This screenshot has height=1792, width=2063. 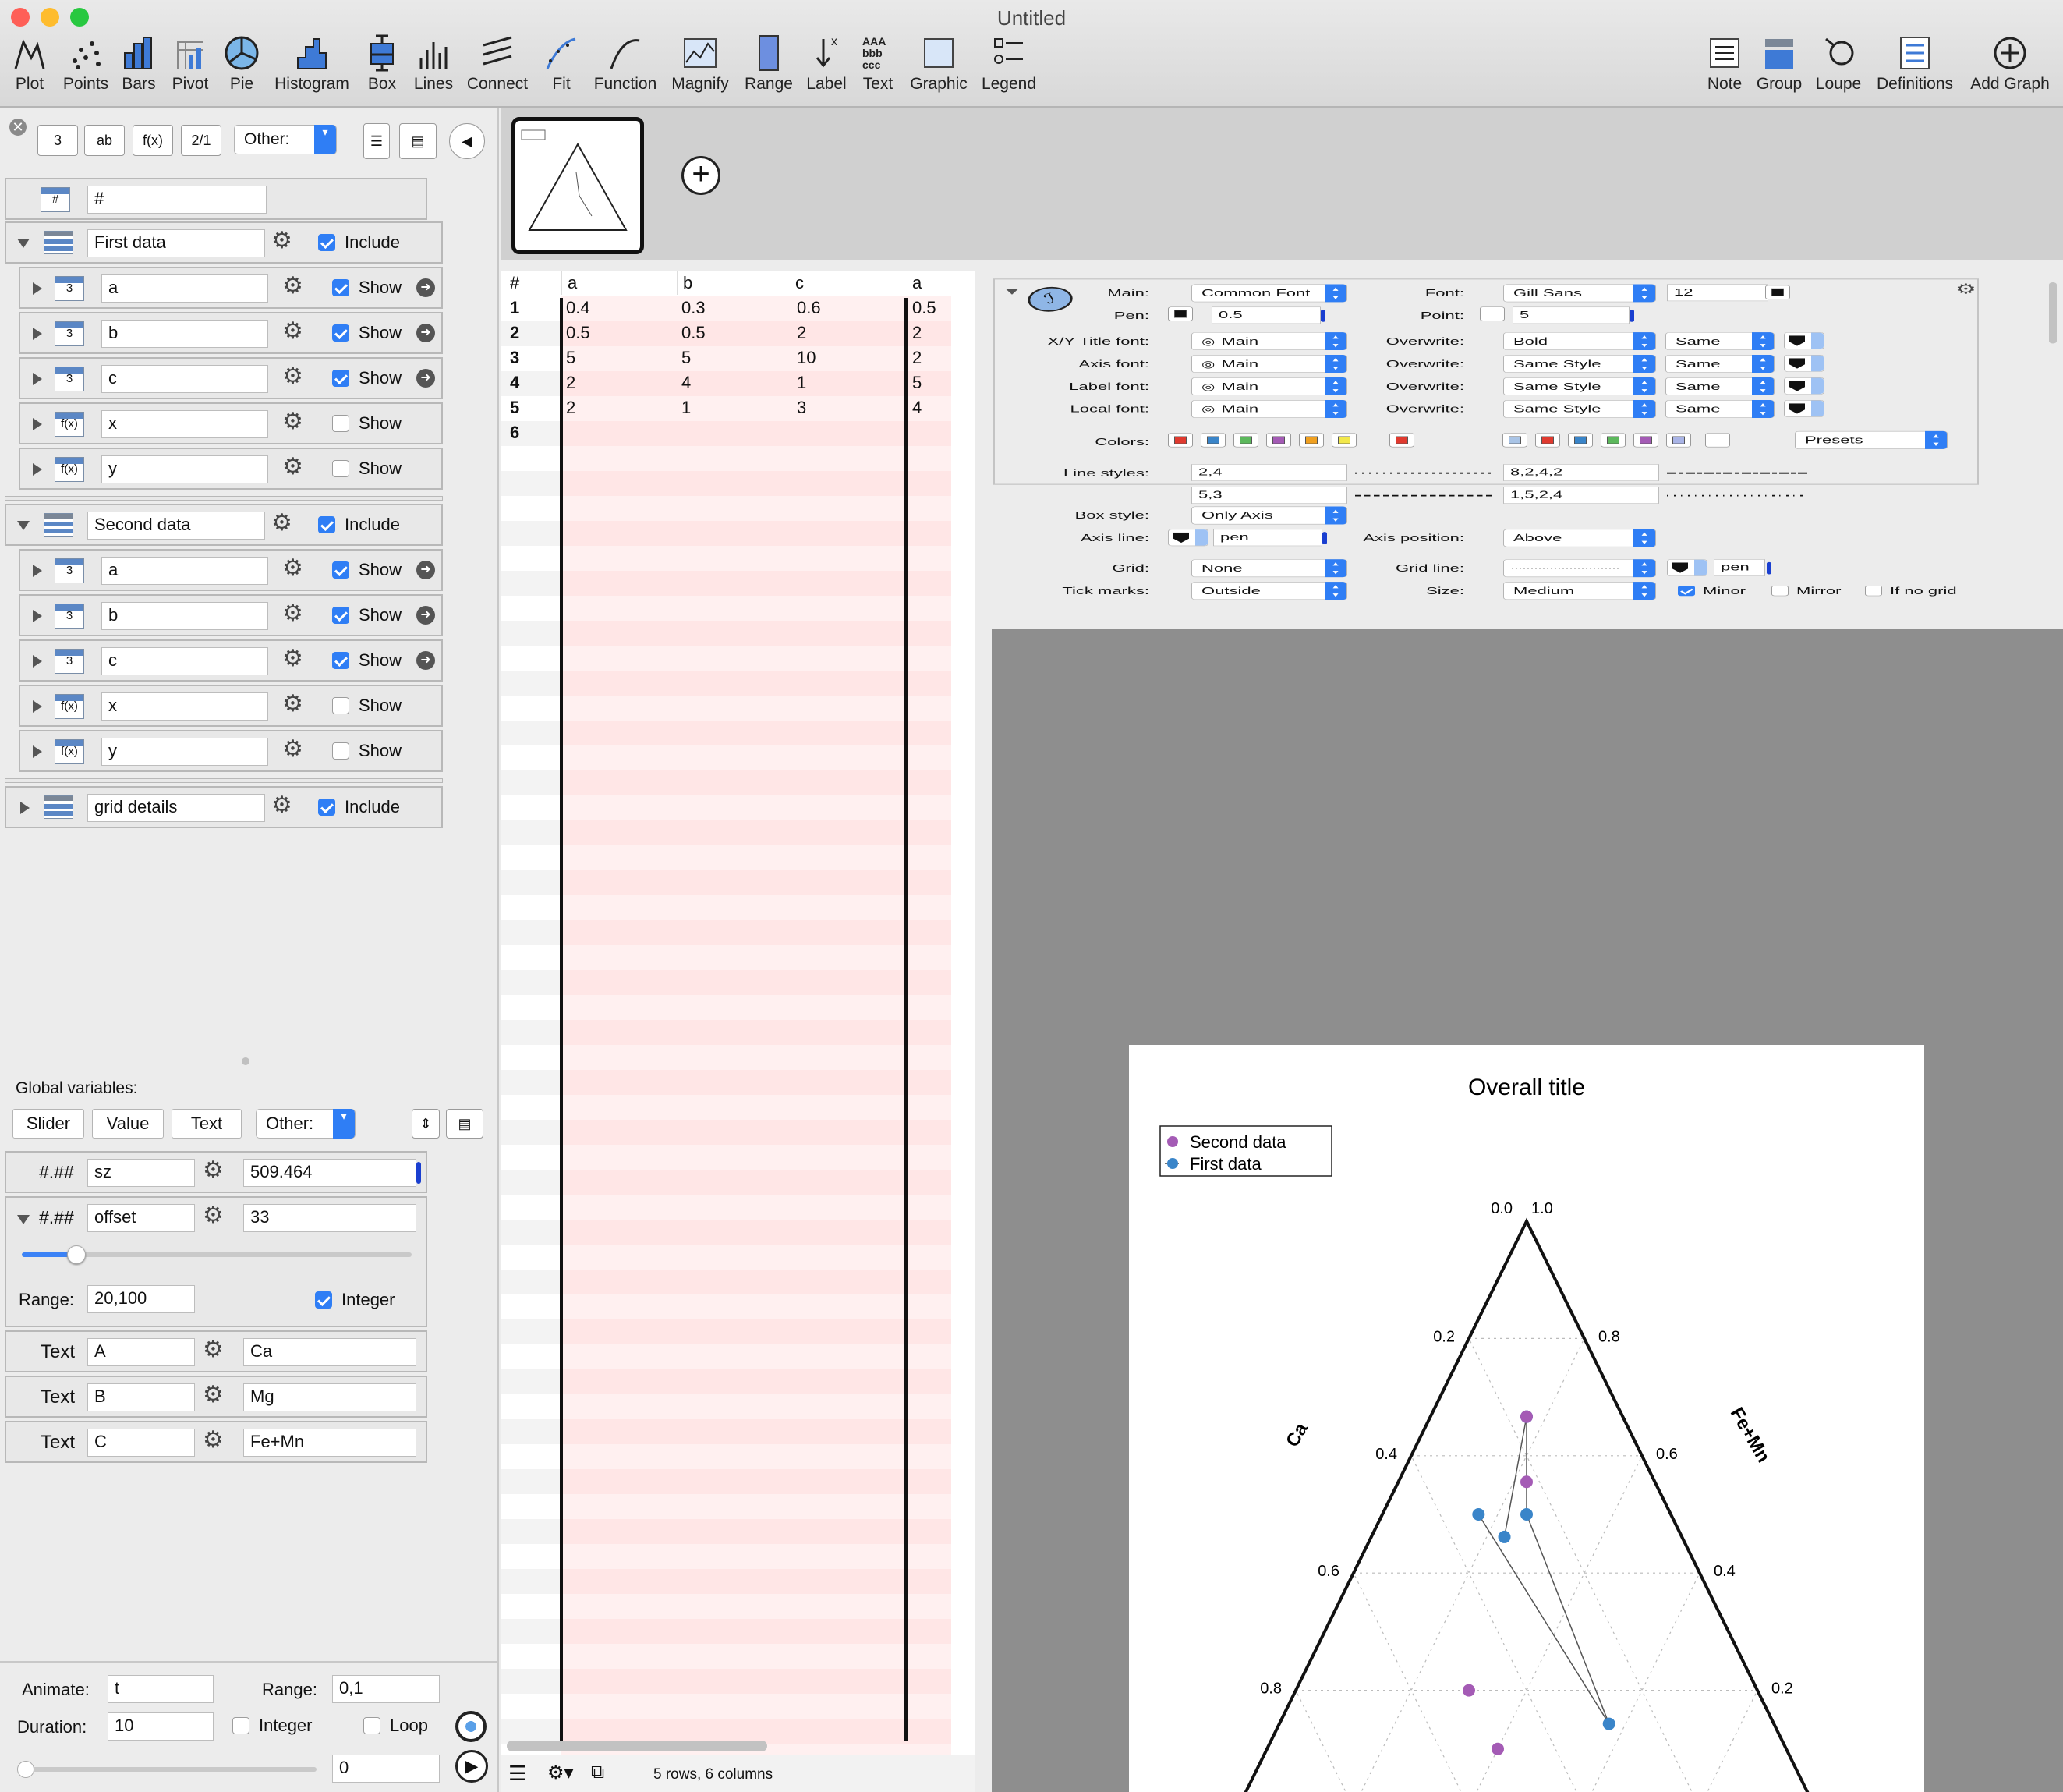 What do you see at coordinates (312, 67) in the screenshot?
I see `toolbar-histogram-button: Histogram` at bounding box center [312, 67].